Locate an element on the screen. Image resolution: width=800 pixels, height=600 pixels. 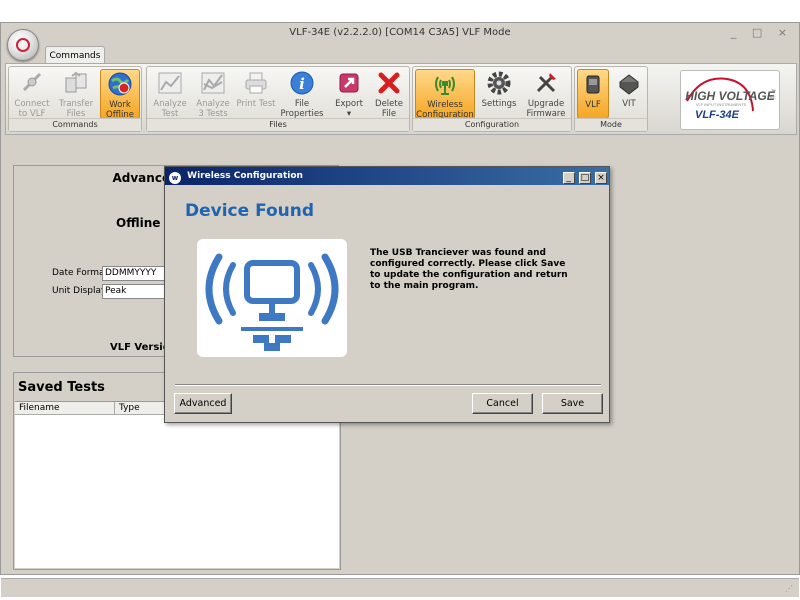
ribbon-group-label: Configuration is located at coordinates (492, 124).